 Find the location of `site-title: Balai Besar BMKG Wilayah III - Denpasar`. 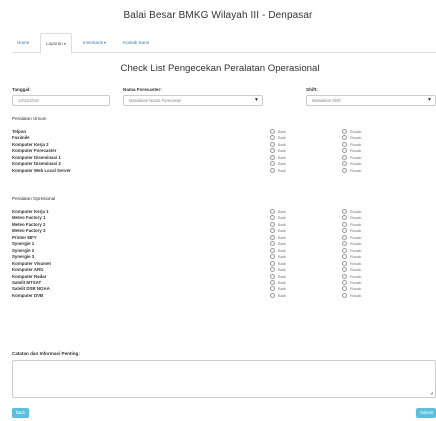

site-title: Balai Besar BMKG Wilayah III - Denpasar is located at coordinates (218, 15).